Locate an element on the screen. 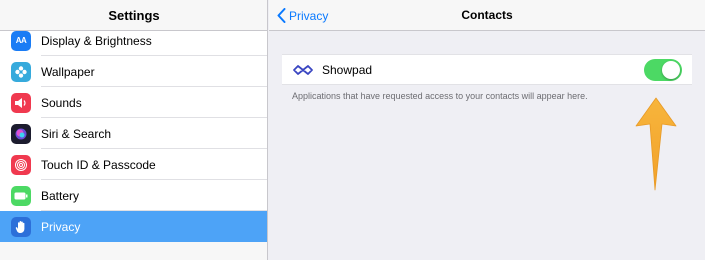 This screenshot has width=705, height=260. sidebar-item-label: Sounds is located at coordinates (61, 102).